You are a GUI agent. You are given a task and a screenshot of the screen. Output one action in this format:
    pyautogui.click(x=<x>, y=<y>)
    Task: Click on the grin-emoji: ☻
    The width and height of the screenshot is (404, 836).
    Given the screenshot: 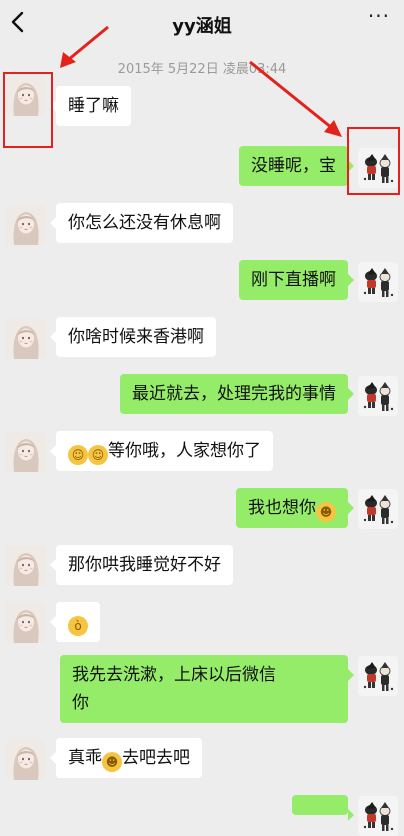 What is the action you would take?
    pyautogui.click(x=112, y=762)
    